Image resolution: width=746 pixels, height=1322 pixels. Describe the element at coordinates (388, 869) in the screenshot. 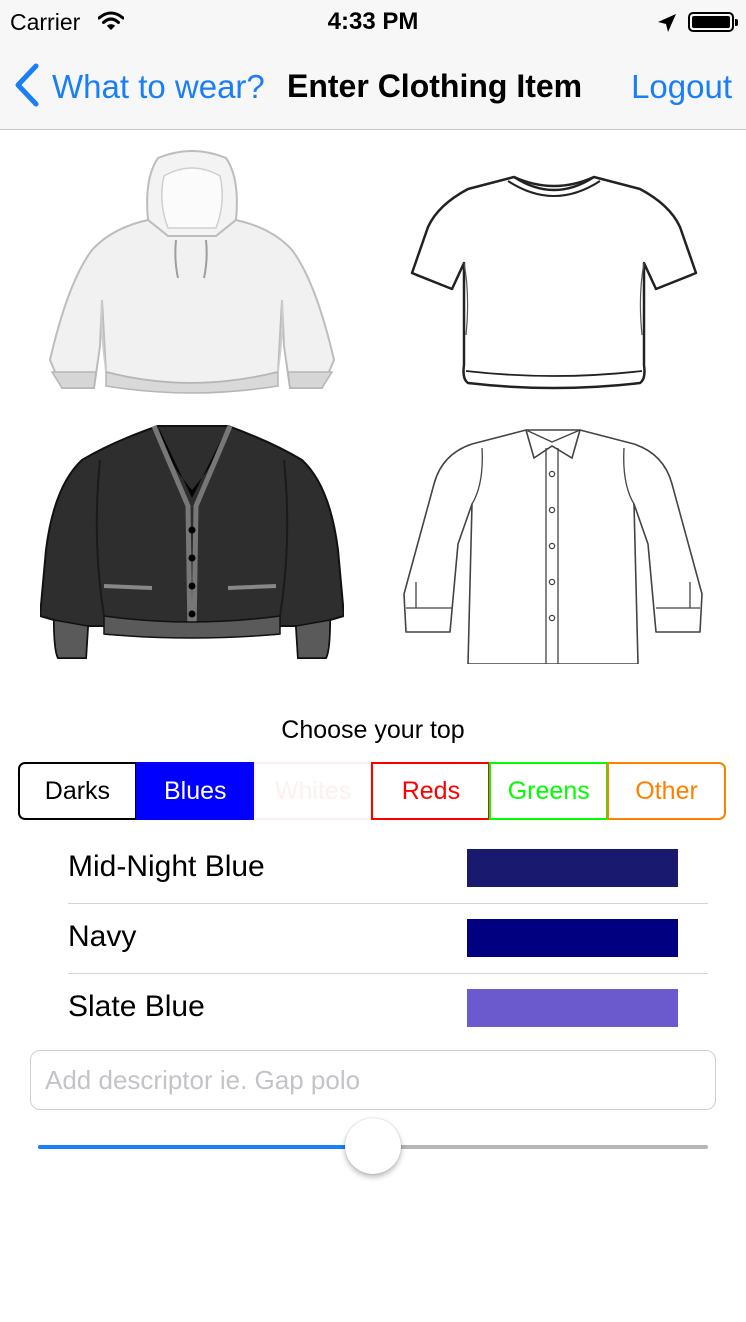

I see `color-row: Mid-Night Blue` at that location.